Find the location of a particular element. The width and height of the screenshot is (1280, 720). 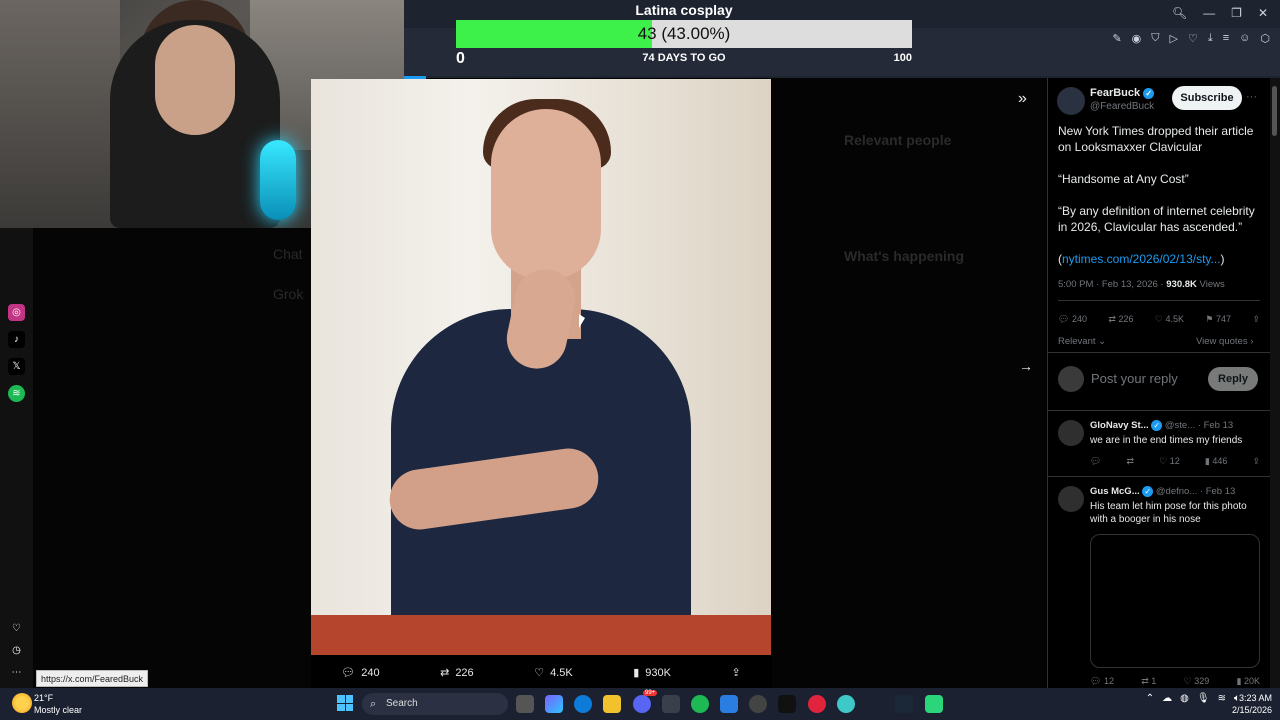

chevron-down-icon: ⌄ is located at coordinates (1102, 341).